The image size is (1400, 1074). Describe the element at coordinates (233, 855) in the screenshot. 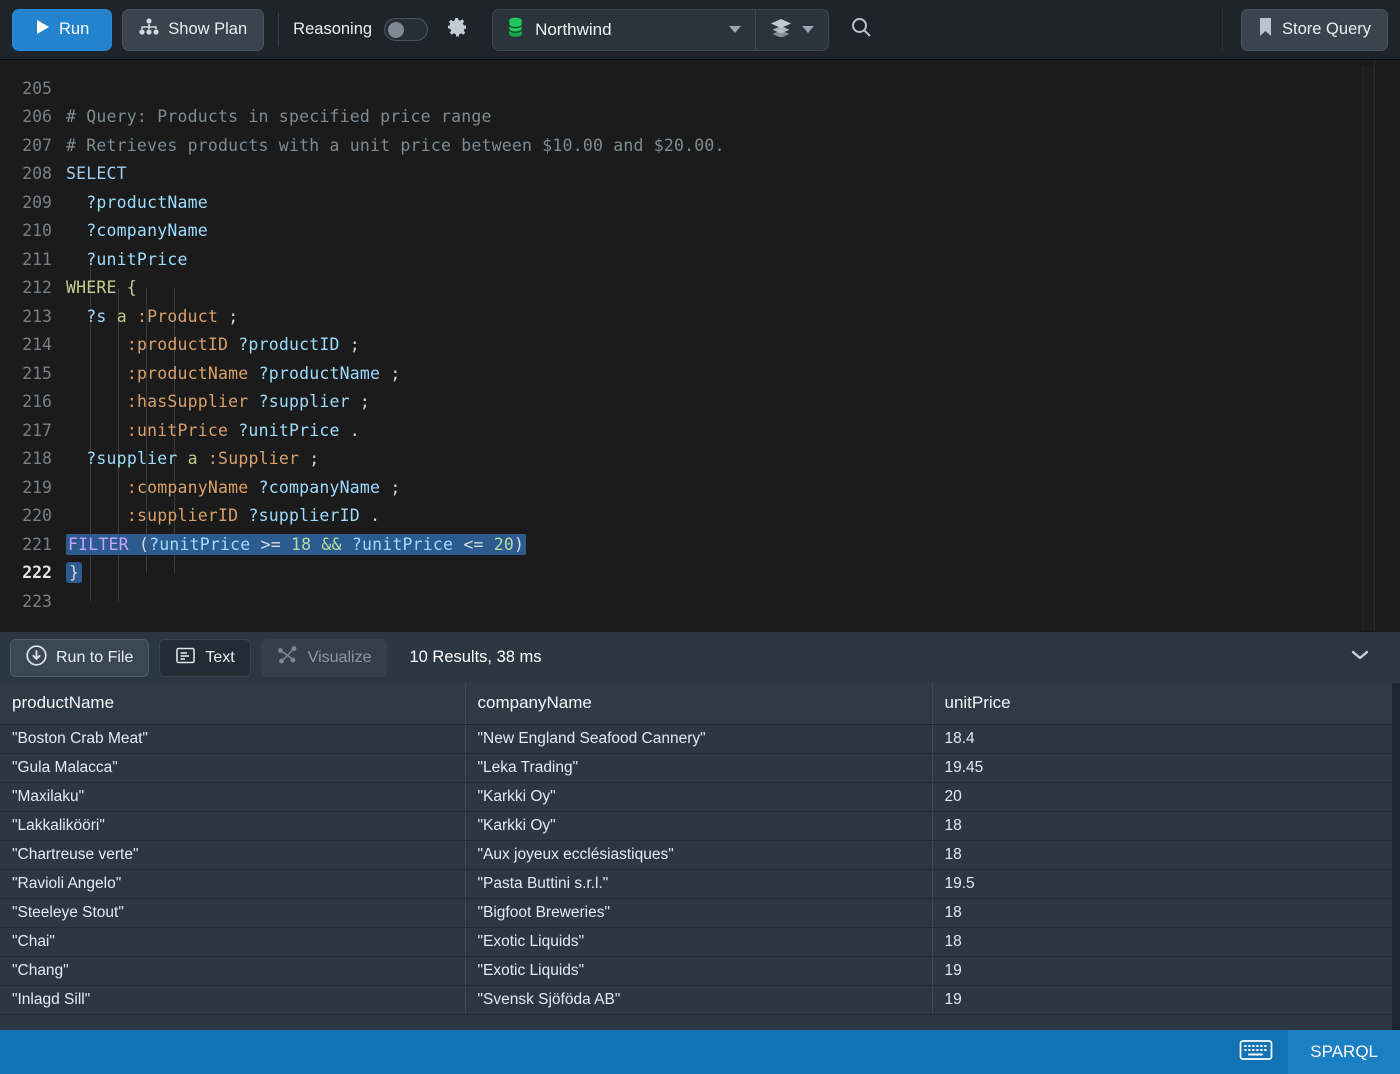

I see `cell-productname: "Chartreuse verte"` at that location.